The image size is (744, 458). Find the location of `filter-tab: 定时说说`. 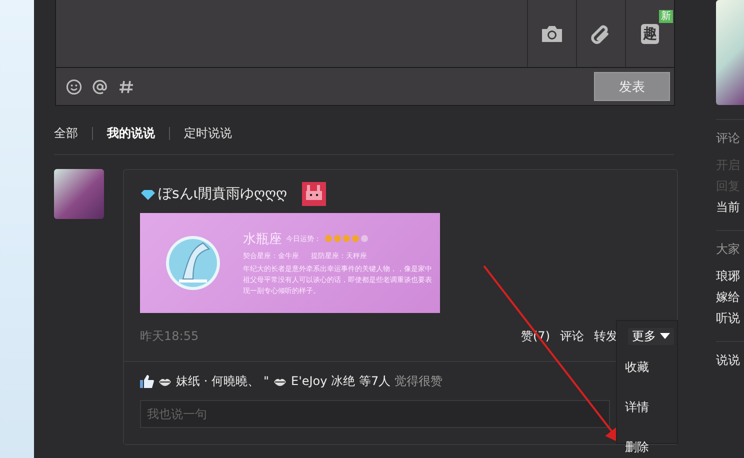

filter-tab: 定时说说 is located at coordinates (208, 133).